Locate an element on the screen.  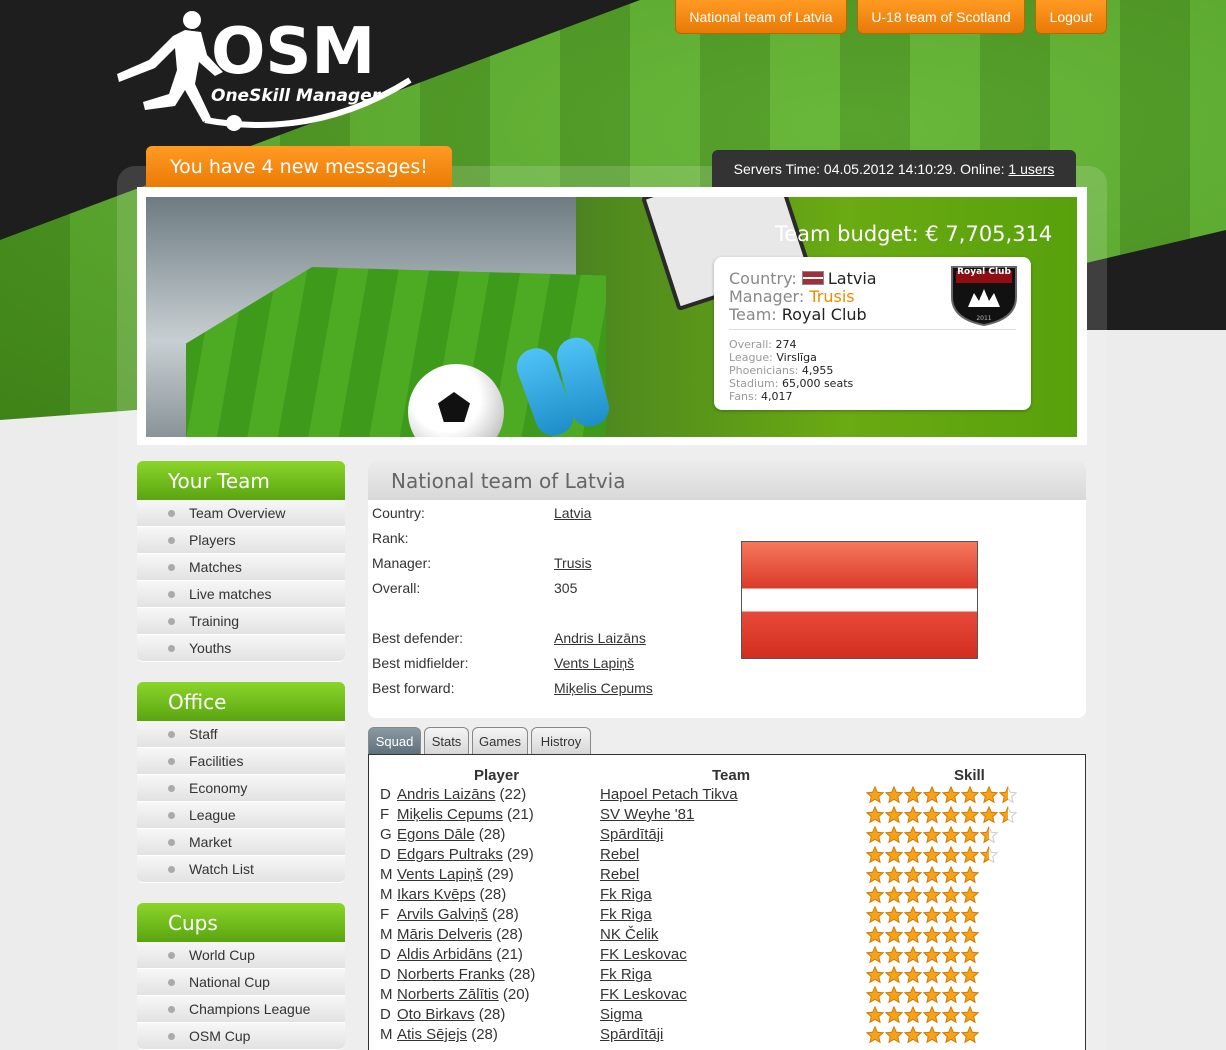
team-link: NK Čelik is located at coordinates (629, 934).